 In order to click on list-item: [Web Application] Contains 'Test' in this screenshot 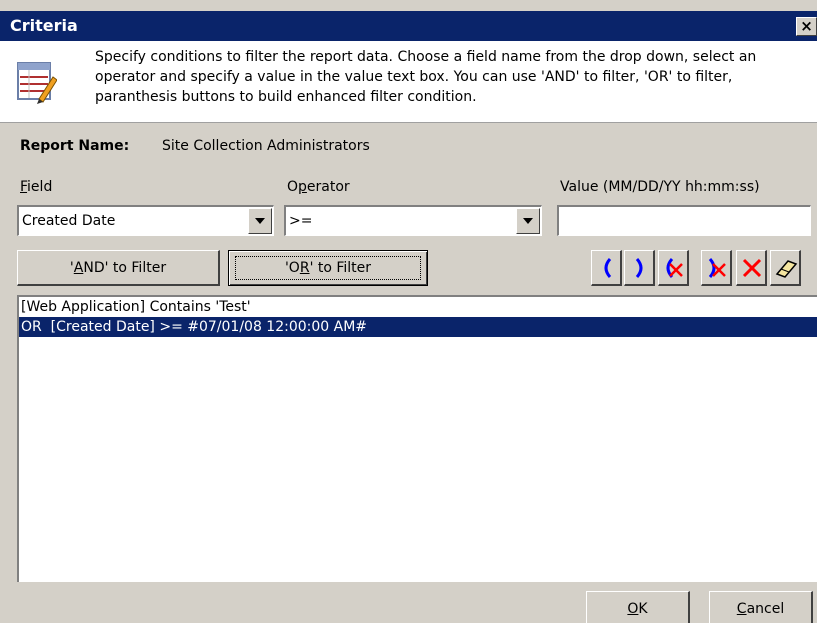, I will do `click(418, 307)`.